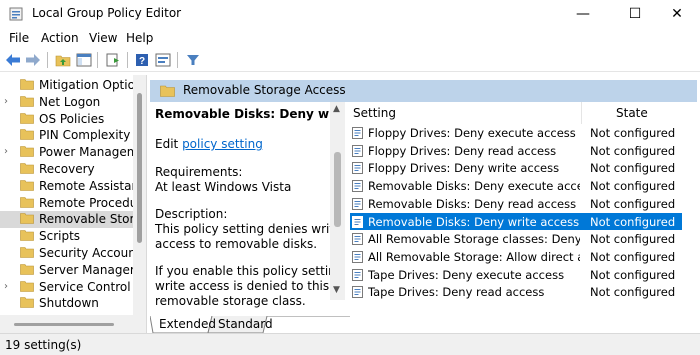 The image size is (700, 355). What do you see at coordinates (93, 253) in the screenshot?
I see `tree-item-label: Security Account I` at bounding box center [93, 253].